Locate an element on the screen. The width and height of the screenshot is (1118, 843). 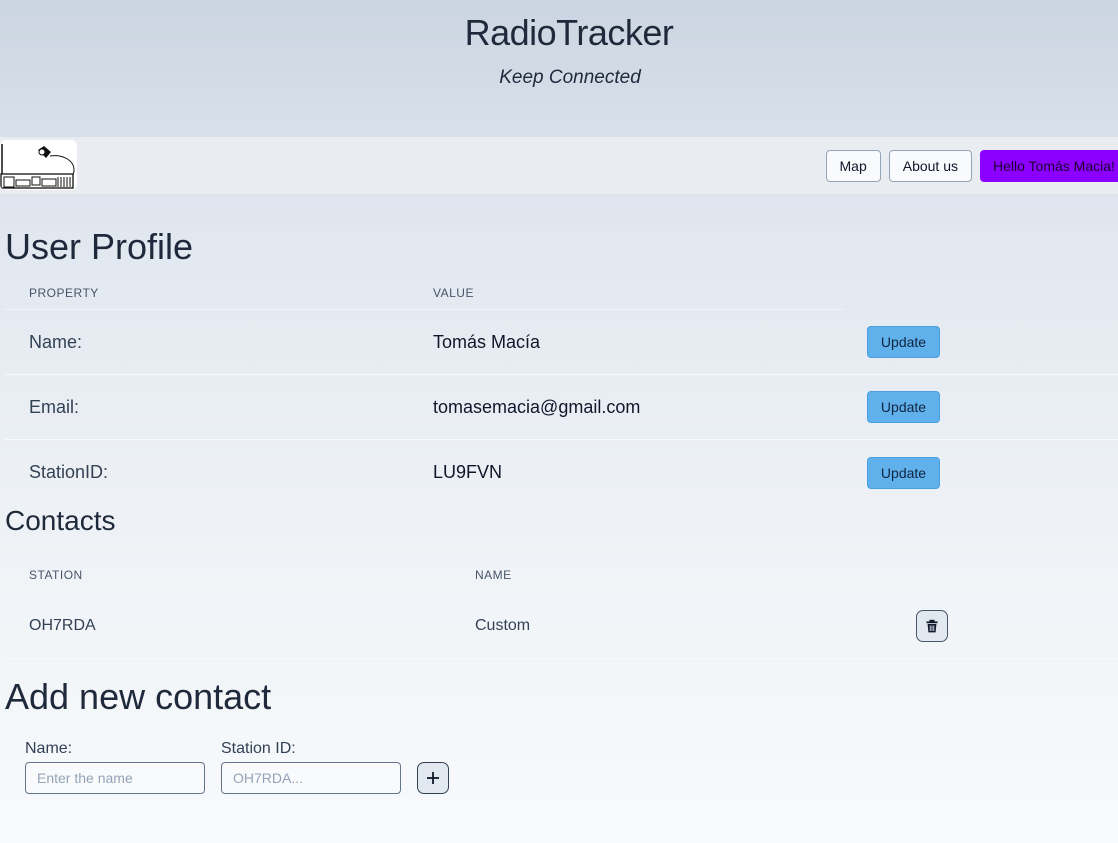
table-row: StationID: LU9FVN Update is located at coordinates (561, 472).